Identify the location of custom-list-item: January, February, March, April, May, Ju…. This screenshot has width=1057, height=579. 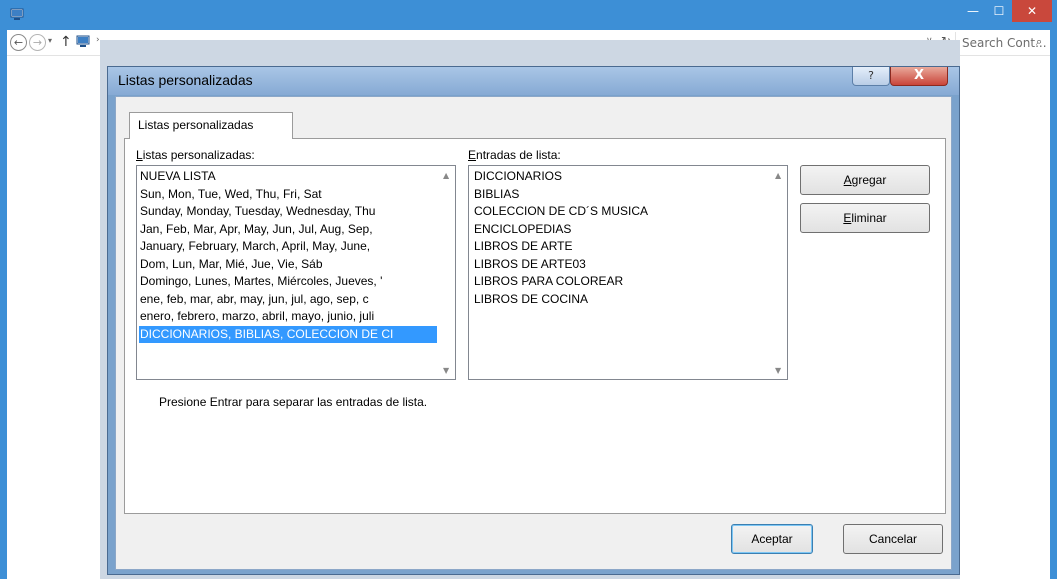
(288, 247).